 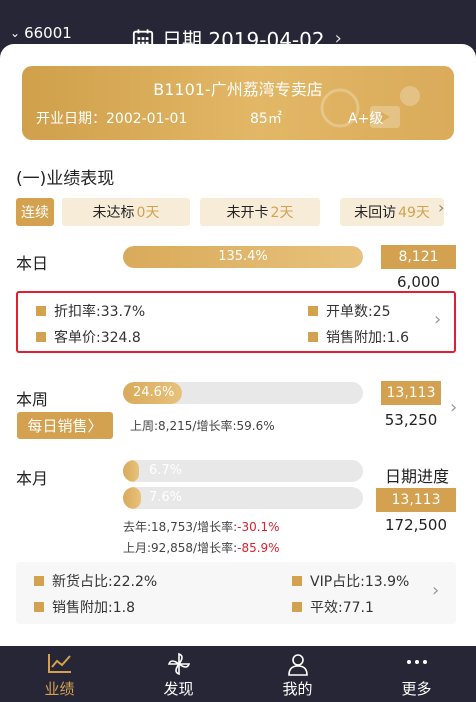 I want to click on week-percent: 24.6%, so click(x=154, y=392).